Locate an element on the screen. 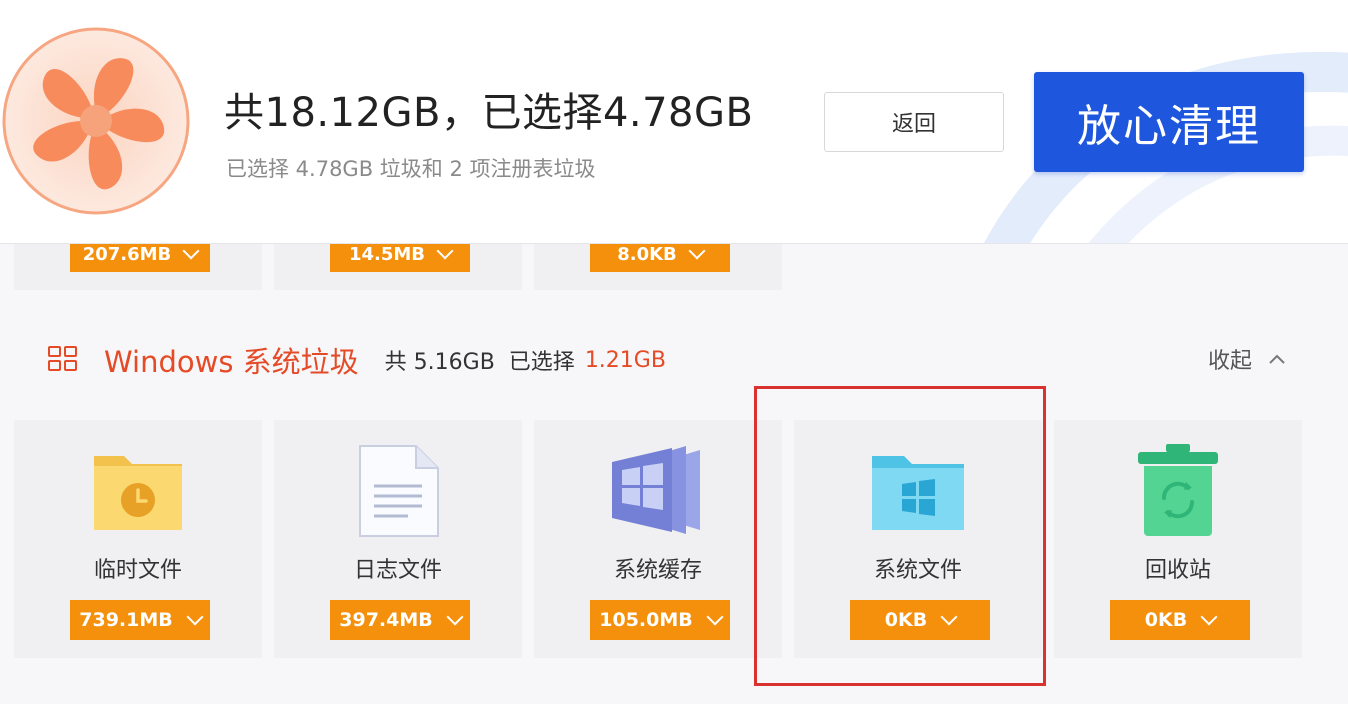 This screenshot has width=1348, height=704. card-recycle-bin: 回收站 0KB is located at coordinates (1178, 539).